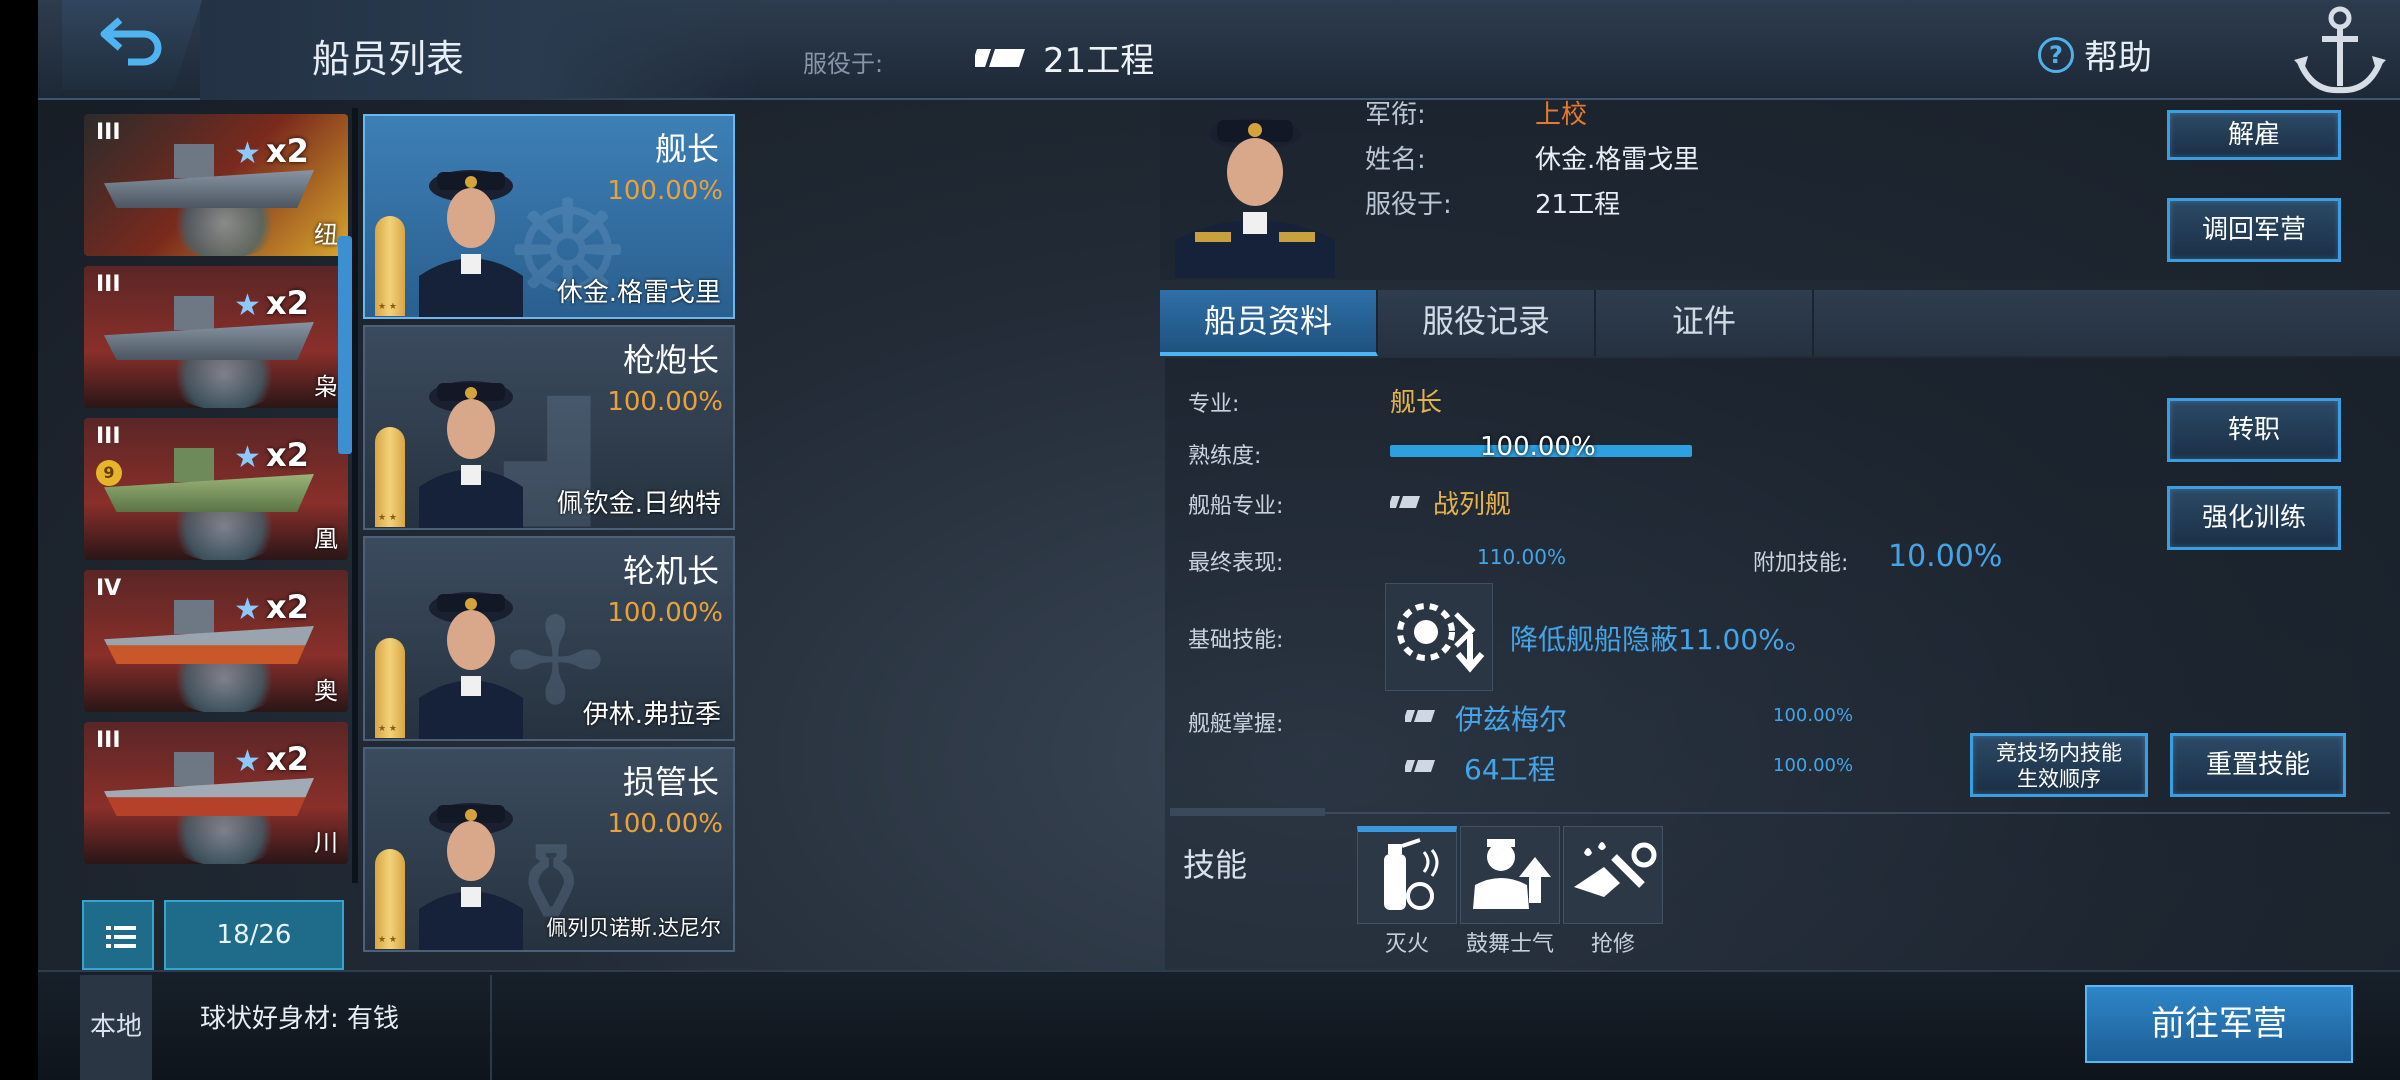  Describe the element at coordinates (1439, 637) in the screenshot. I see `base-skill-icon-box` at that location.